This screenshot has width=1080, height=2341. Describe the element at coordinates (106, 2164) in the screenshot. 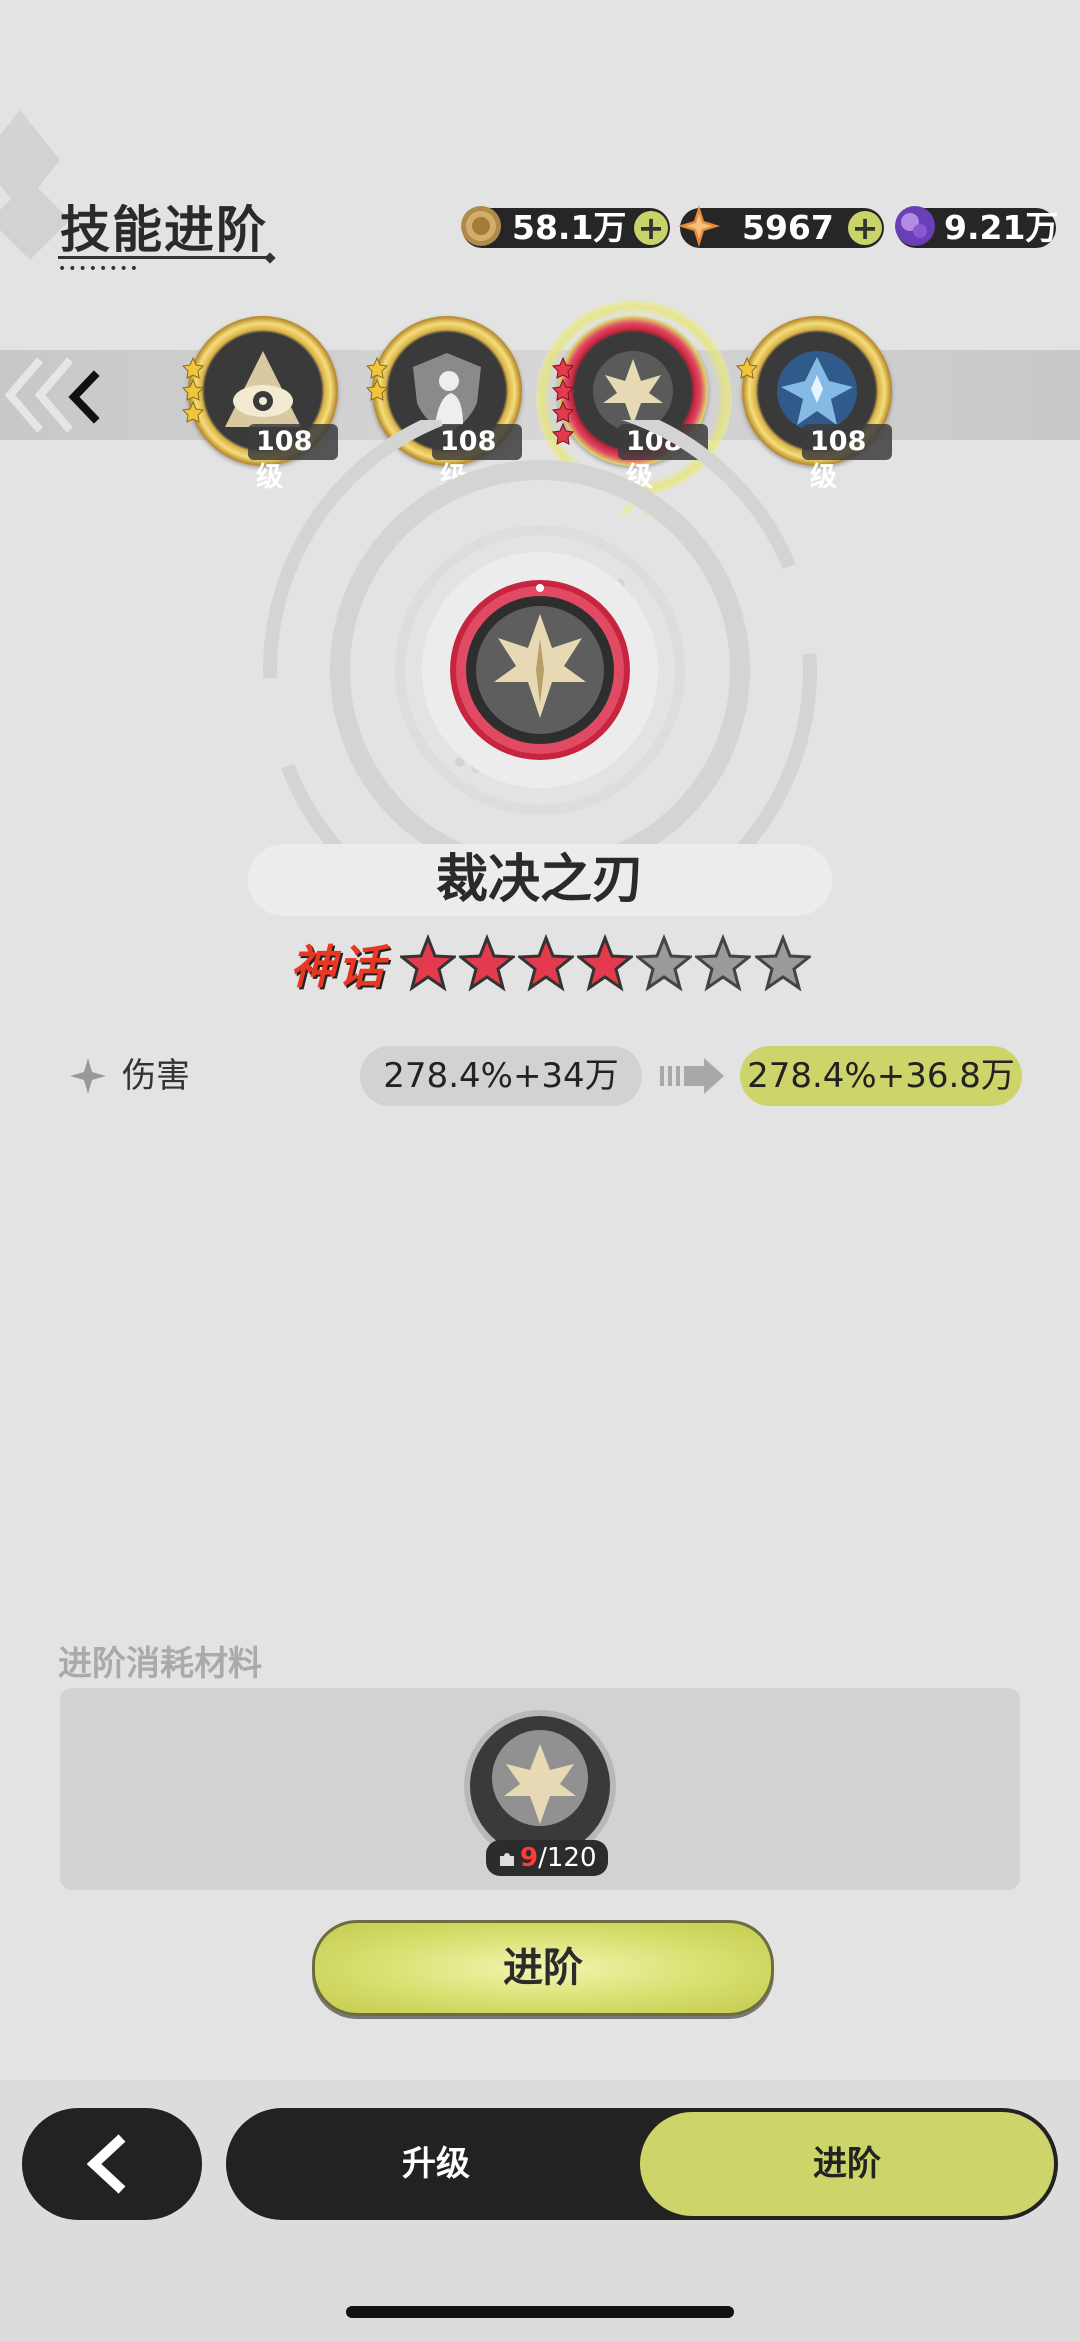

I see `back-arrow-icon` at that location.